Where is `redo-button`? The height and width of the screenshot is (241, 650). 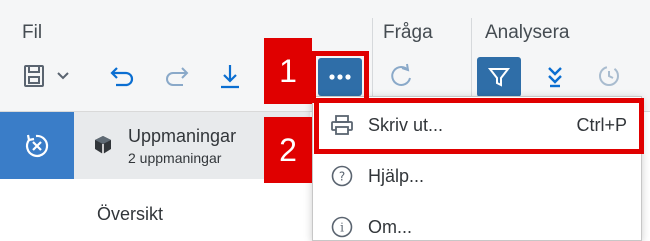 redo-button is located at coordinates (177, 76).